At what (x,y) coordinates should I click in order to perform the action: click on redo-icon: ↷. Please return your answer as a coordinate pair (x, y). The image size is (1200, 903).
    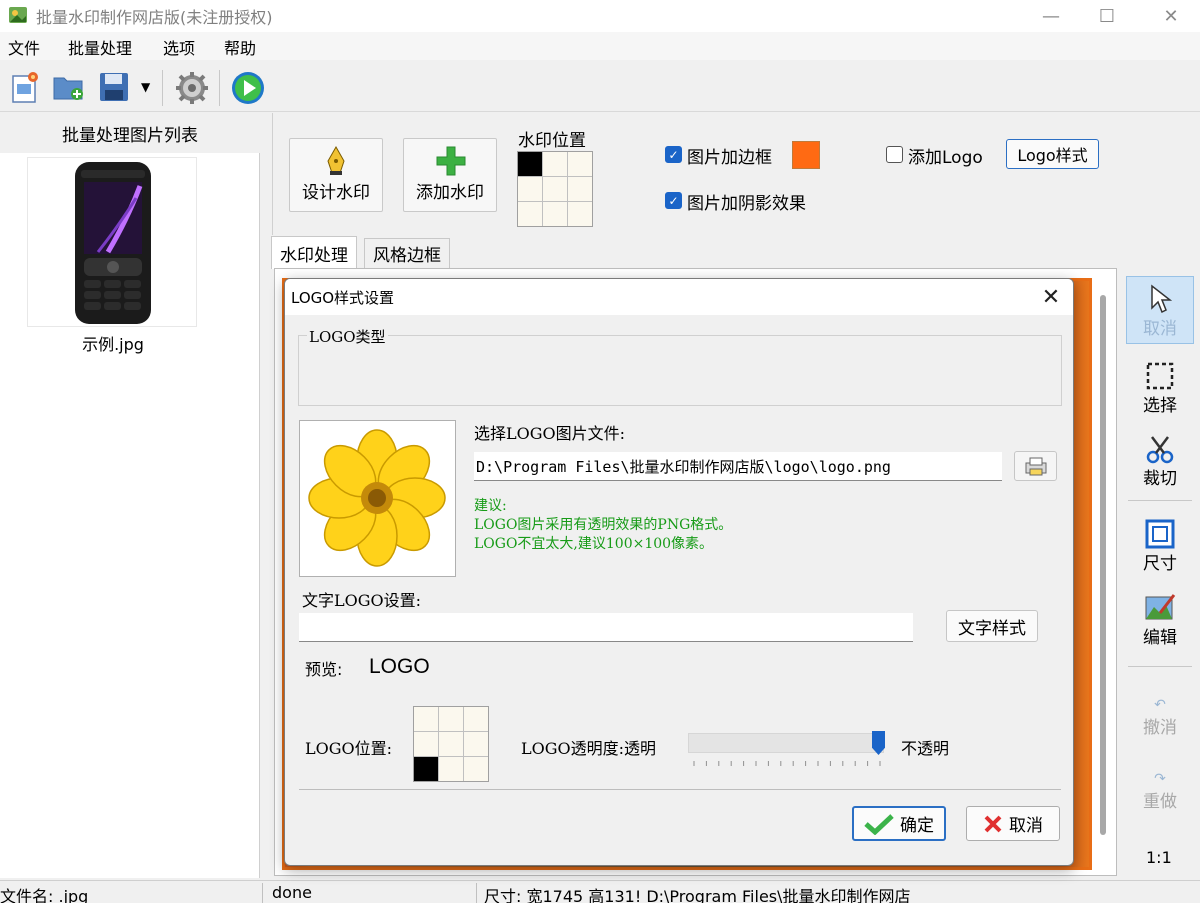
    Looking at the image, I should click on (1160, 779).